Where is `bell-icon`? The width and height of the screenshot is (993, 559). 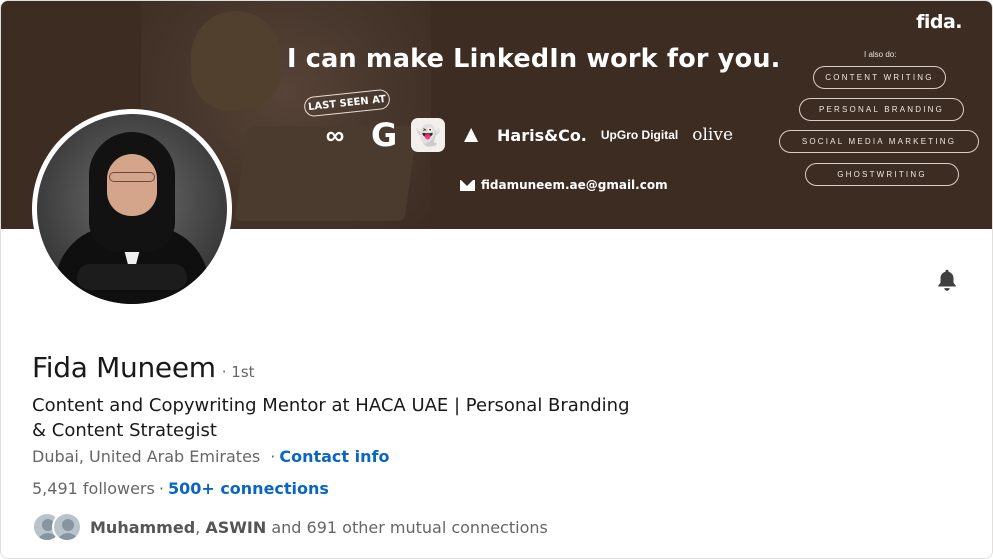 bell-icon is located at coordinates (947, 280).